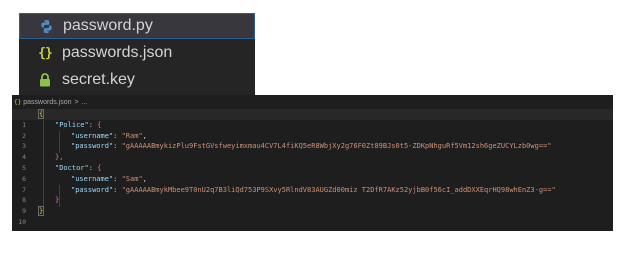 The image size is (623, 255). I want to click on json-string: "Sam", so click(132, 178).